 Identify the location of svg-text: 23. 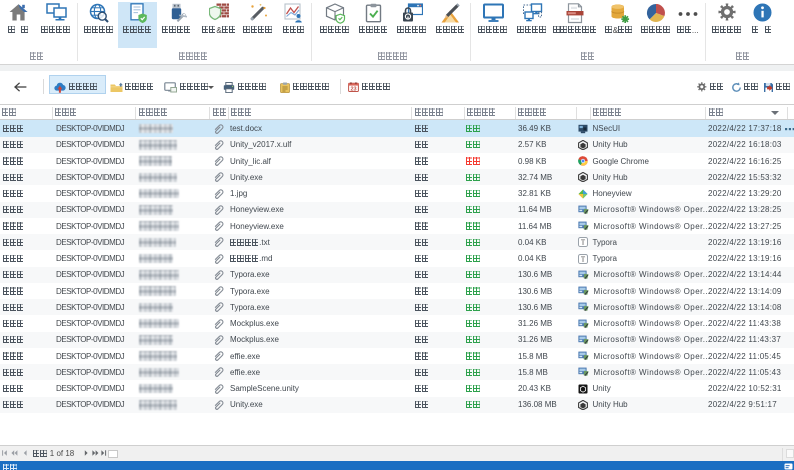
(353, 89).